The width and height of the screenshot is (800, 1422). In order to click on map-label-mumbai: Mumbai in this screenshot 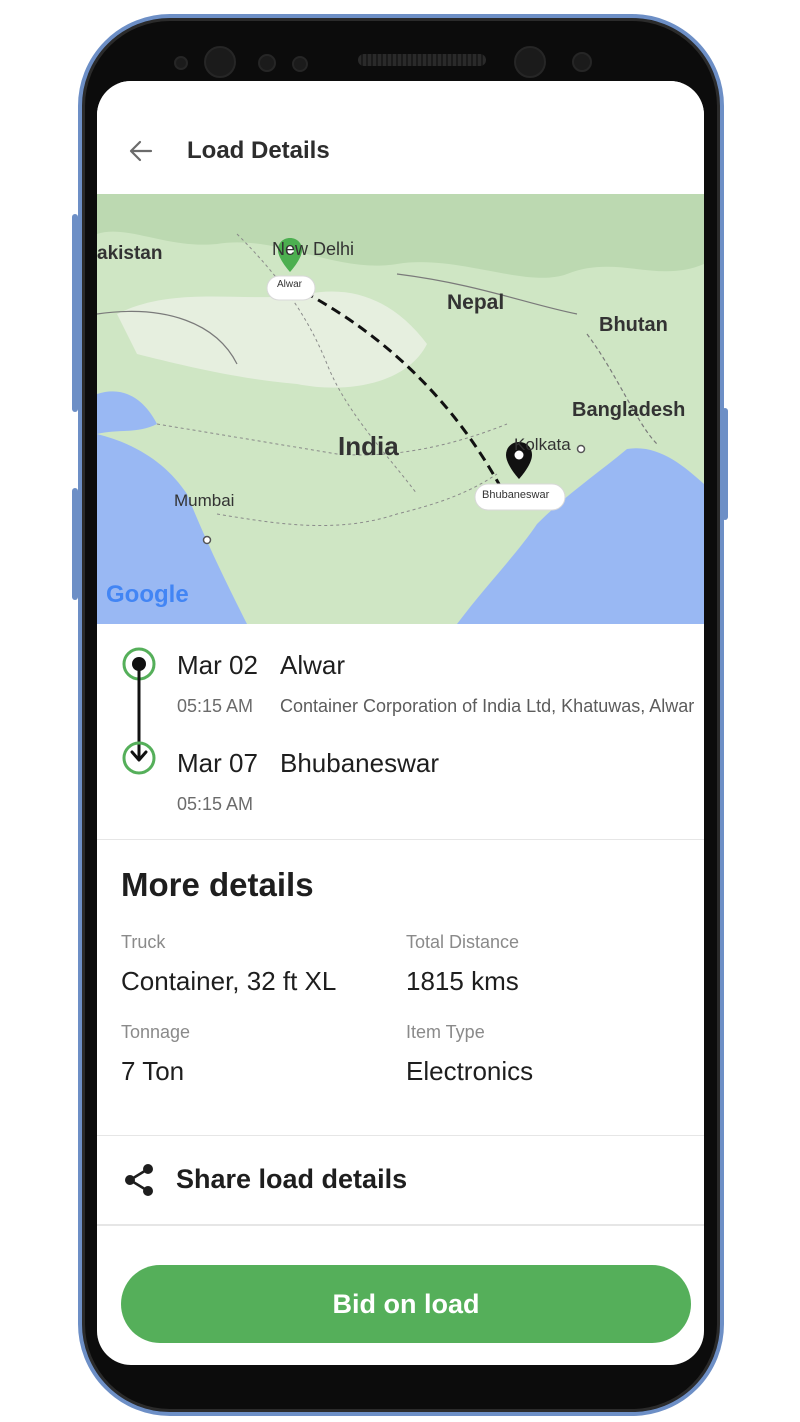, I will do `click(204, 500)`.